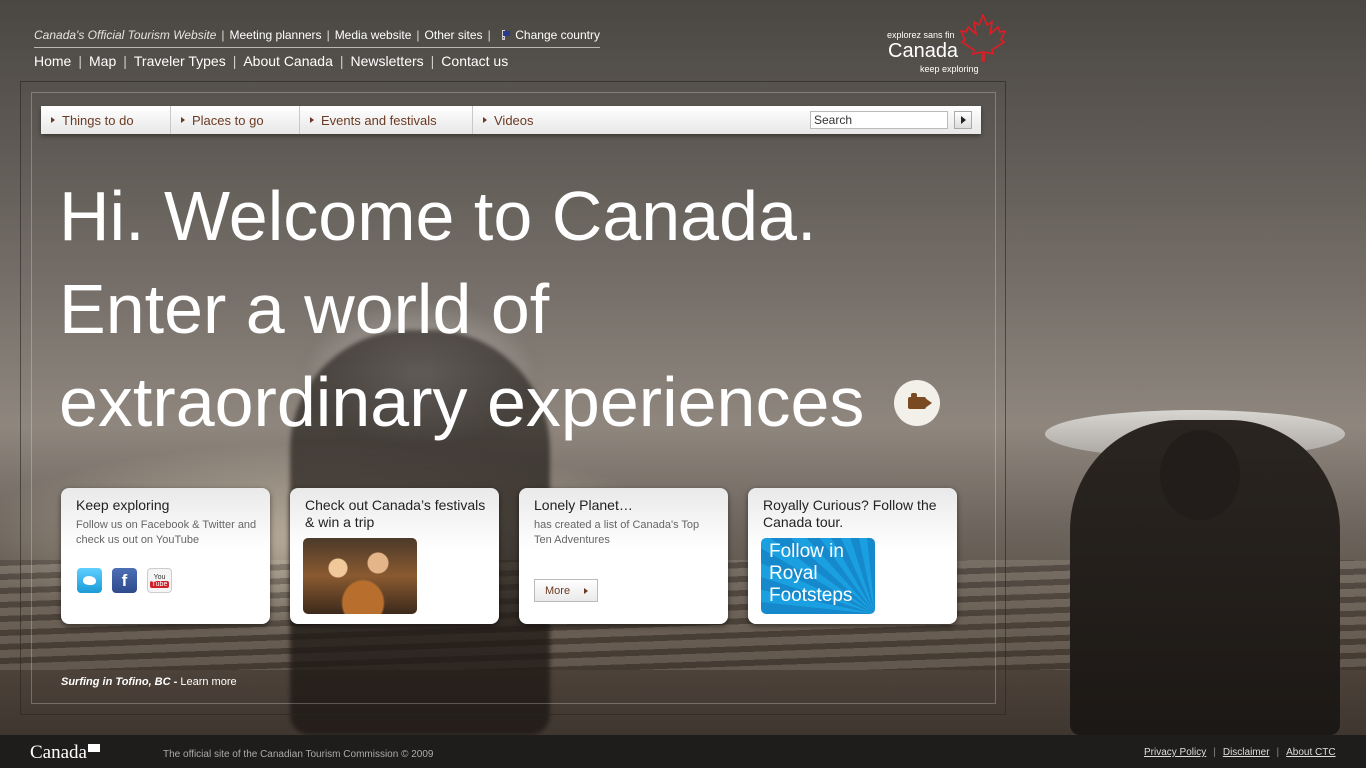 This screenshot has width=1366, height=768. I want to click on facebook-icon: f, so click(124, 580).